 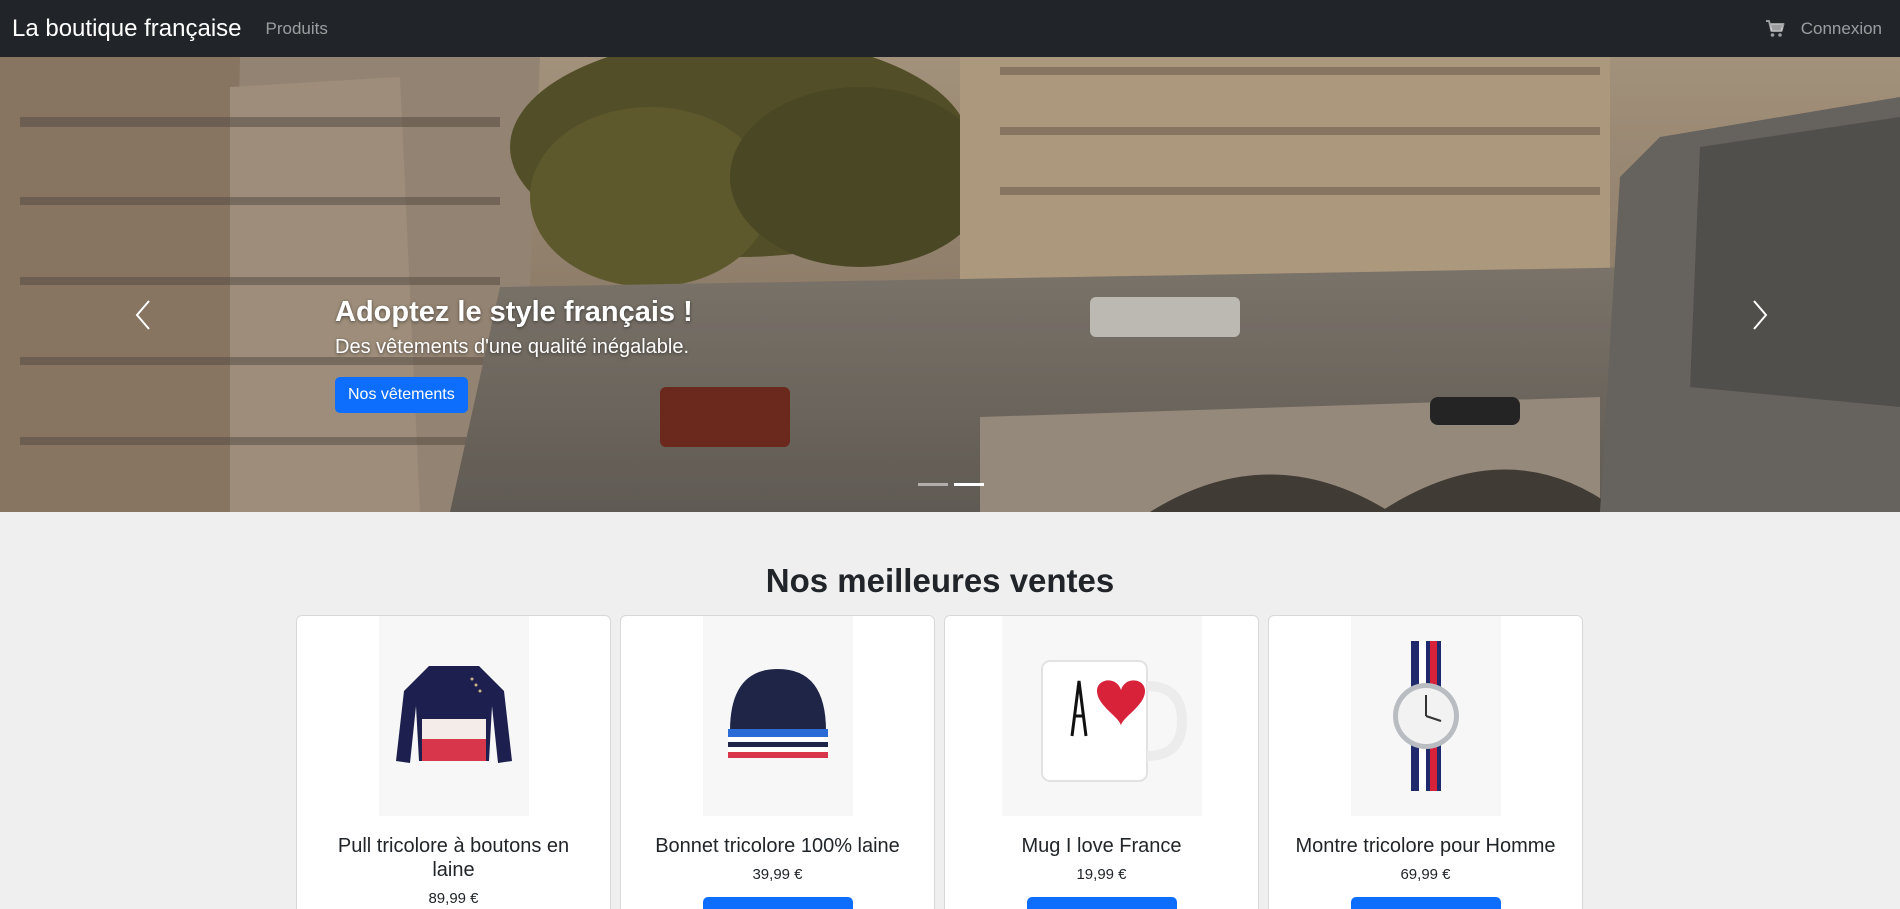 What do you see at coordinates (777, 846) in the screenshot?
I see `product-name: Bonnet tricolore 100% laine` at bounding box center [777, 846].